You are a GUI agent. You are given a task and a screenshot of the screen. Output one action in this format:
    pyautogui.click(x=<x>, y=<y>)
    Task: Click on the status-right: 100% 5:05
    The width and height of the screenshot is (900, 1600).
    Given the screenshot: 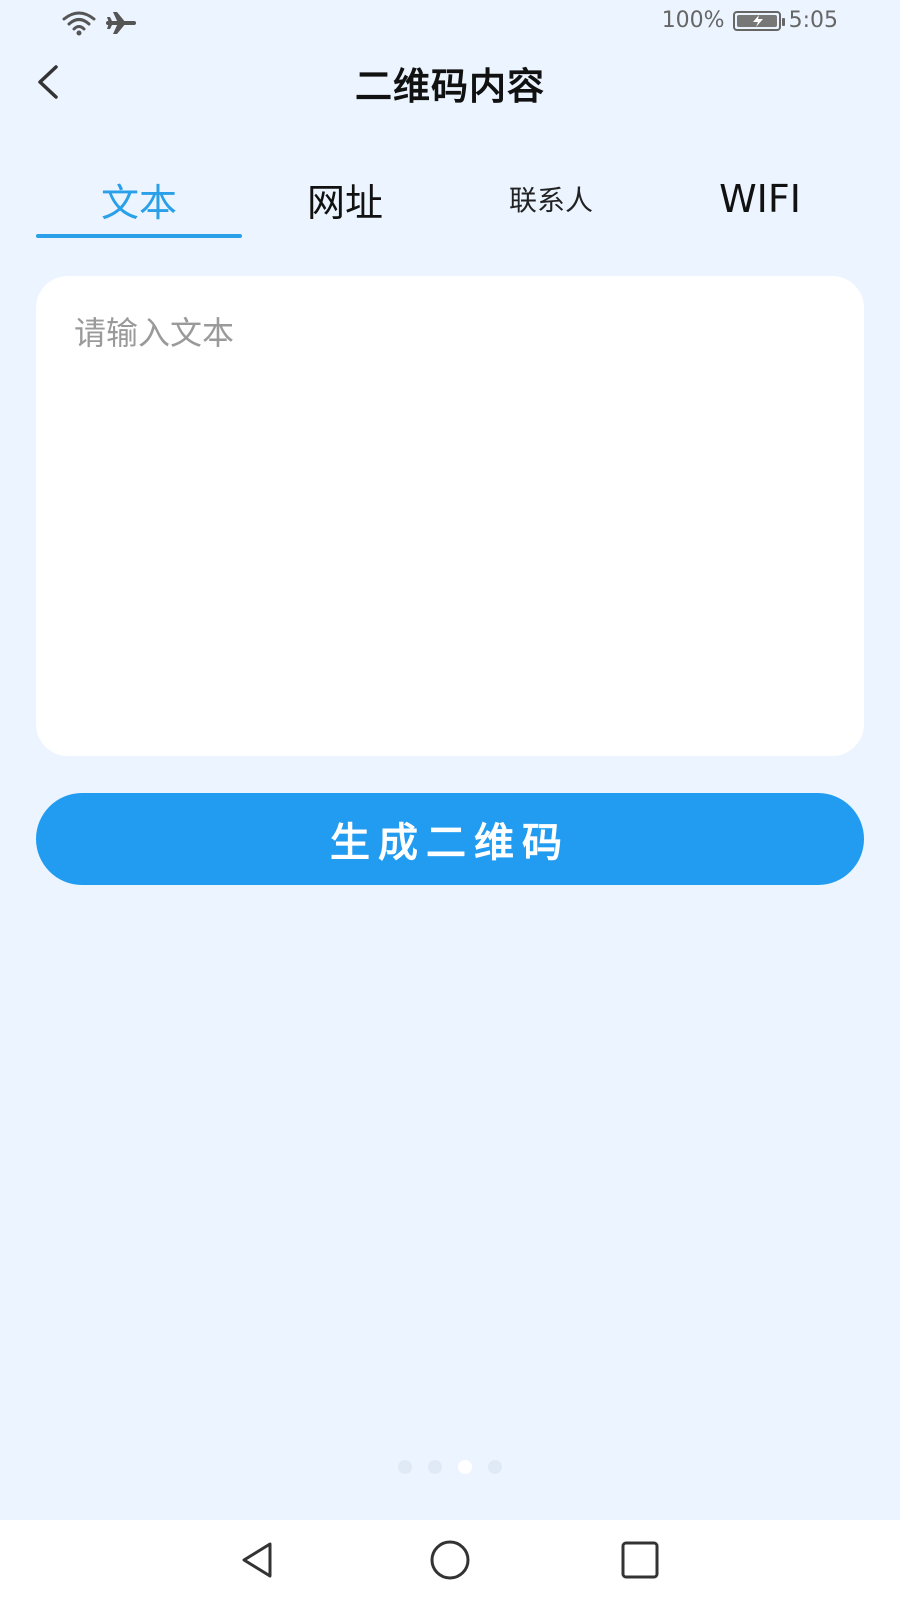 What is the action you would take?
    pyautogui.click(x=750, y=20)
    